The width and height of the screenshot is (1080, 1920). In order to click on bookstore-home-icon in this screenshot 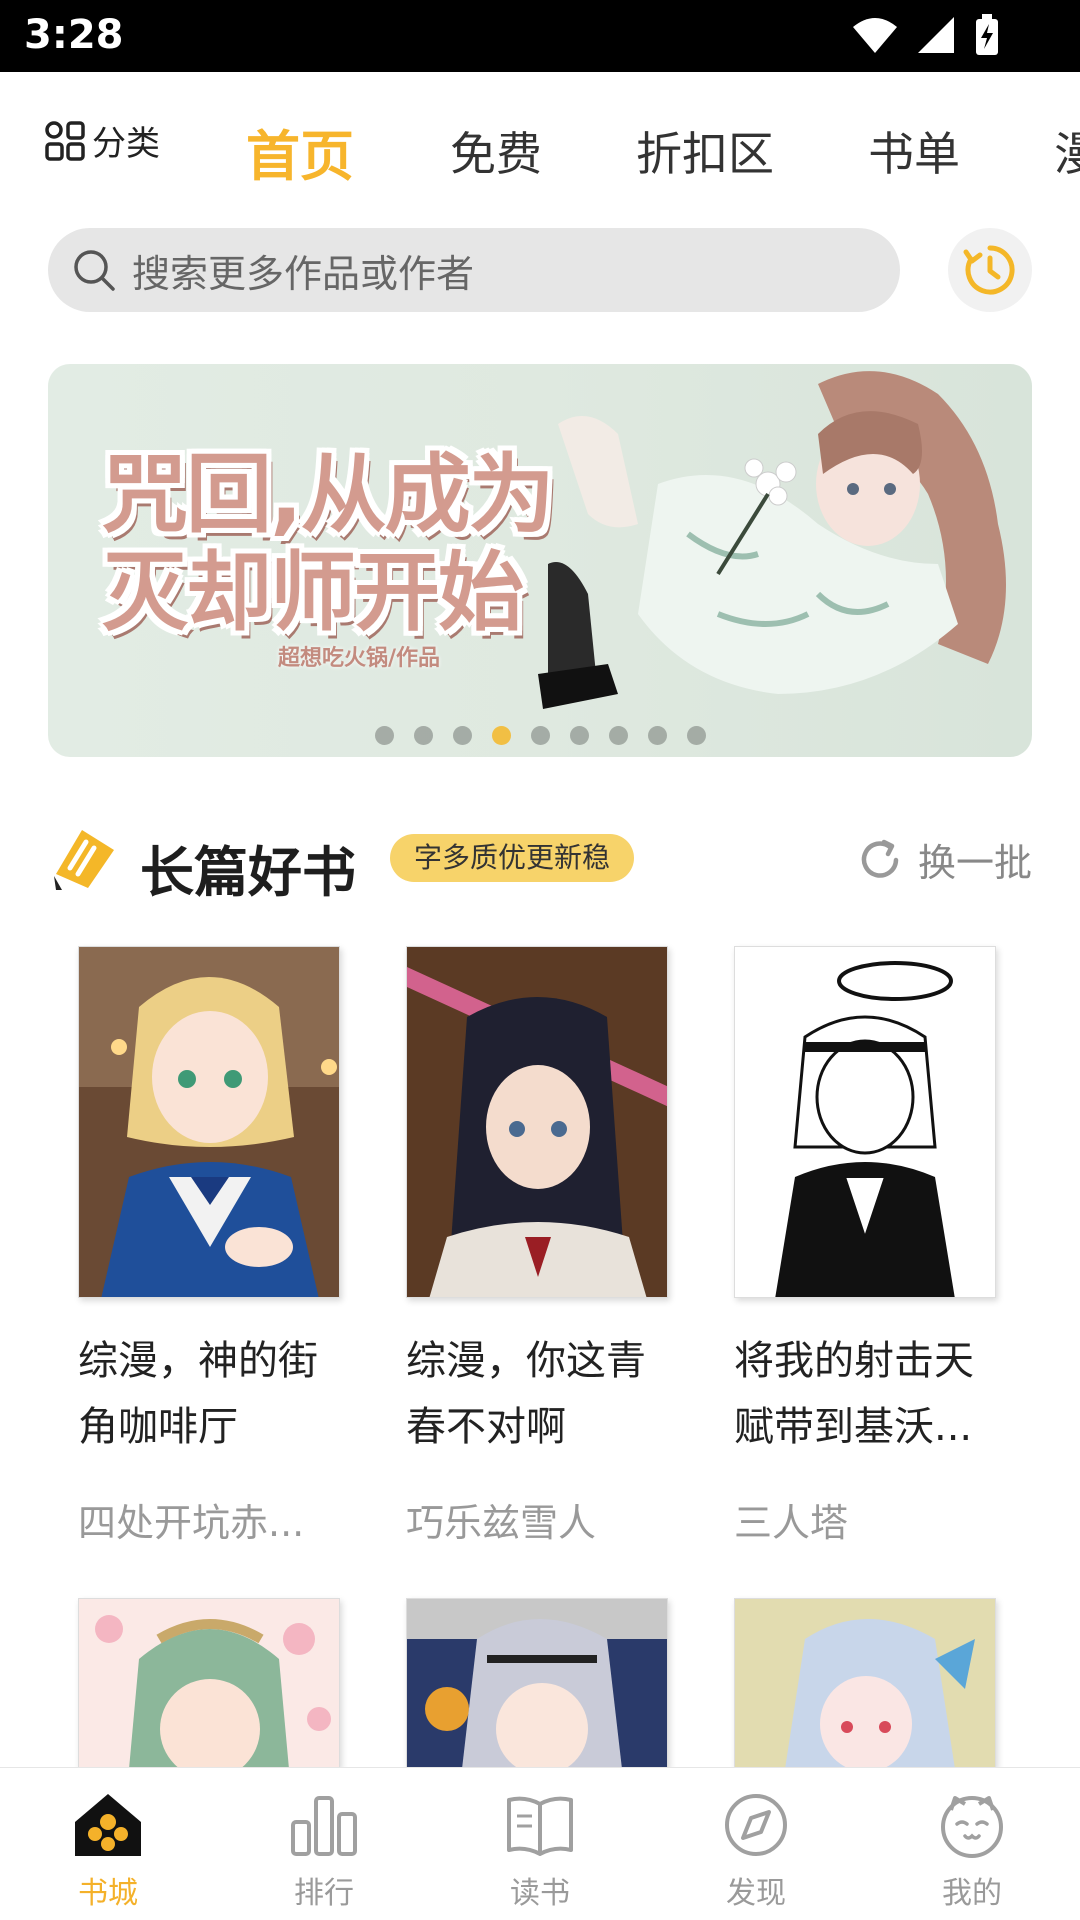, I will do `click(108, 1825)`.